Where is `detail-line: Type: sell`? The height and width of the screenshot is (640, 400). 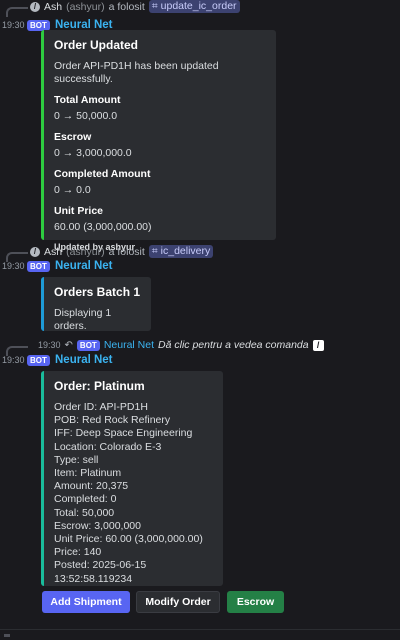 detail-line: Type: sell is located at coordinates (76, 459).